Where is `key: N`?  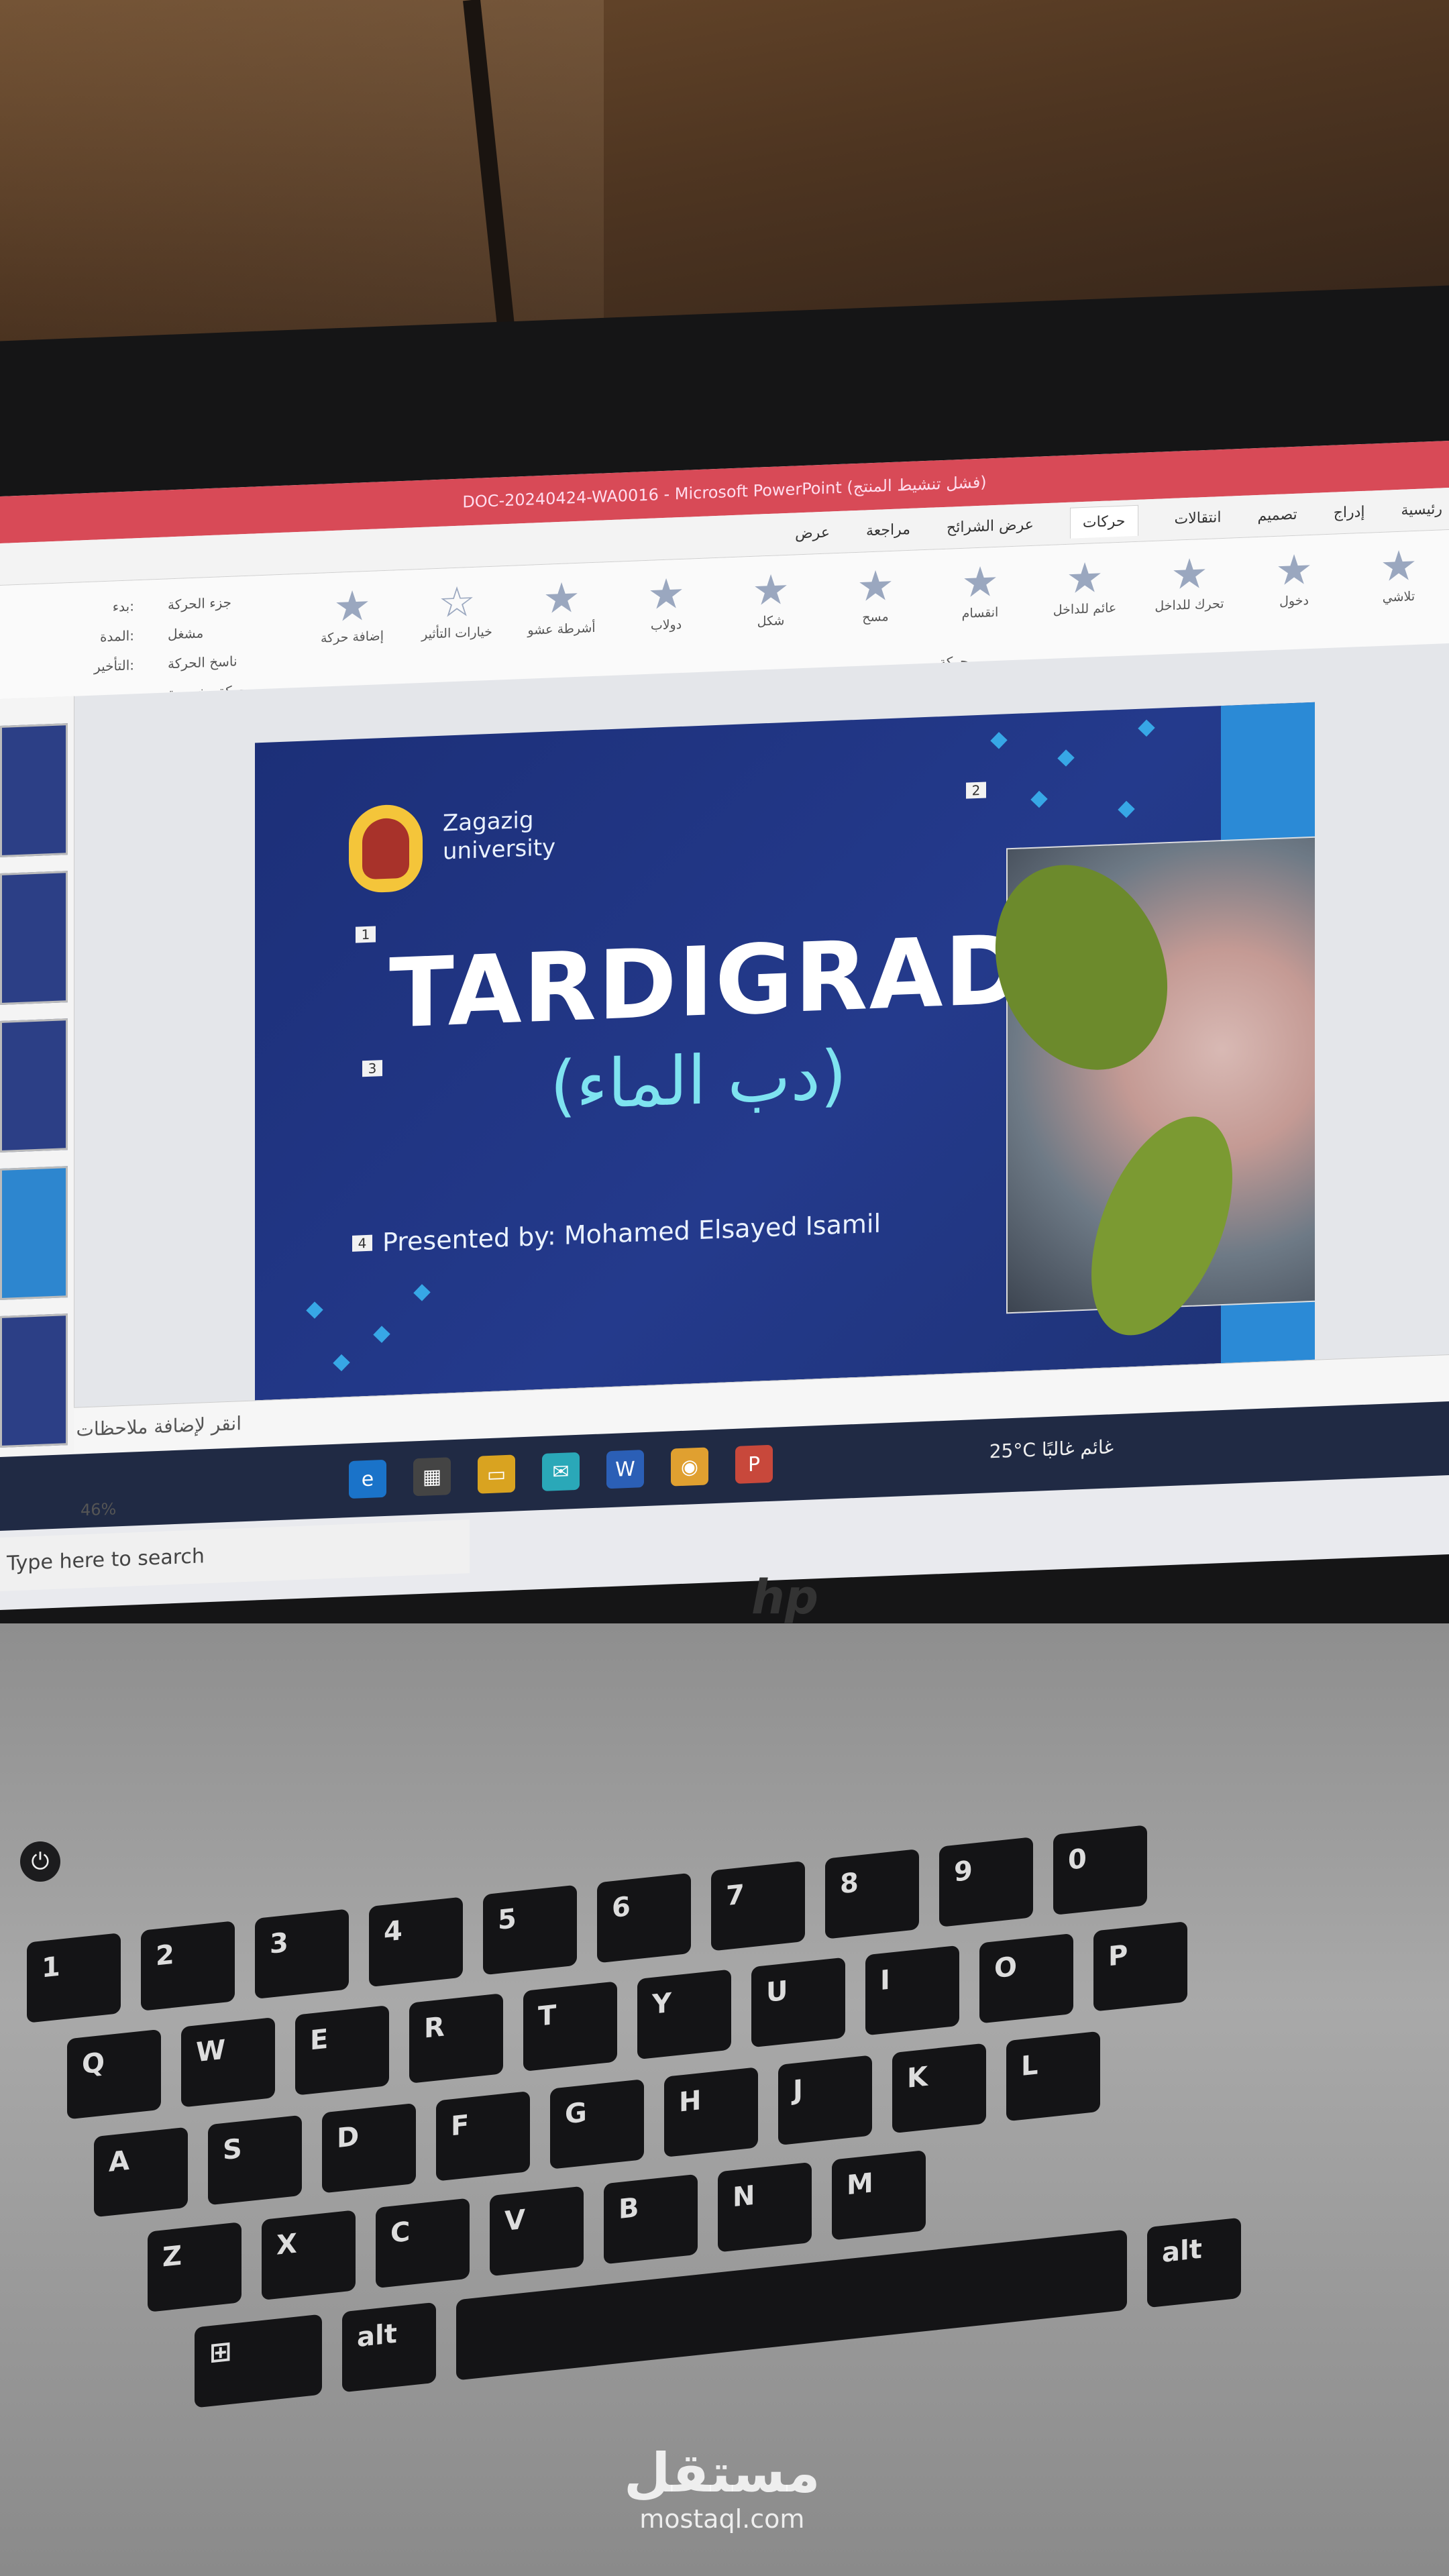
key: N is located at coordinates (765, 2207).